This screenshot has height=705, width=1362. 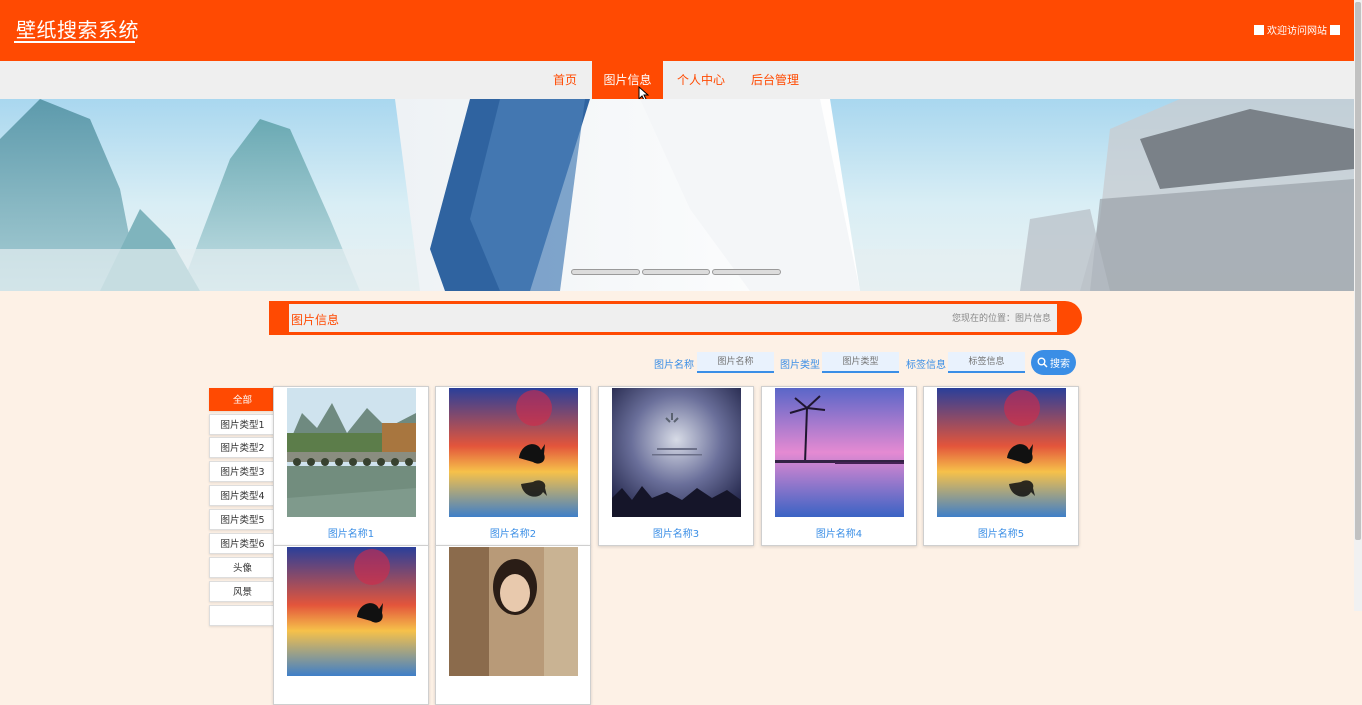 I want to click on category-all: 全部, so click(x=242, y=399).